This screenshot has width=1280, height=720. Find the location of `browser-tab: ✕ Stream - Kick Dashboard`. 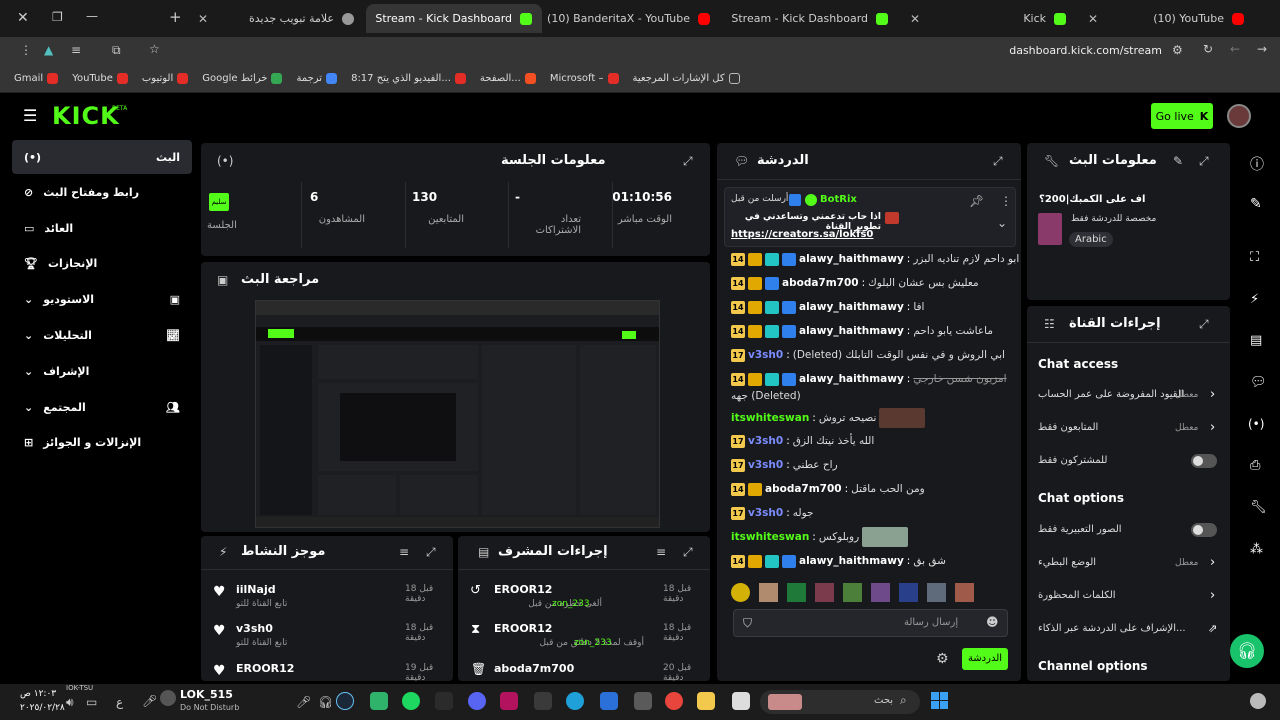

browser-tab: ✕ Stream - Kick Dashboard is located at coordinates (810, 18).